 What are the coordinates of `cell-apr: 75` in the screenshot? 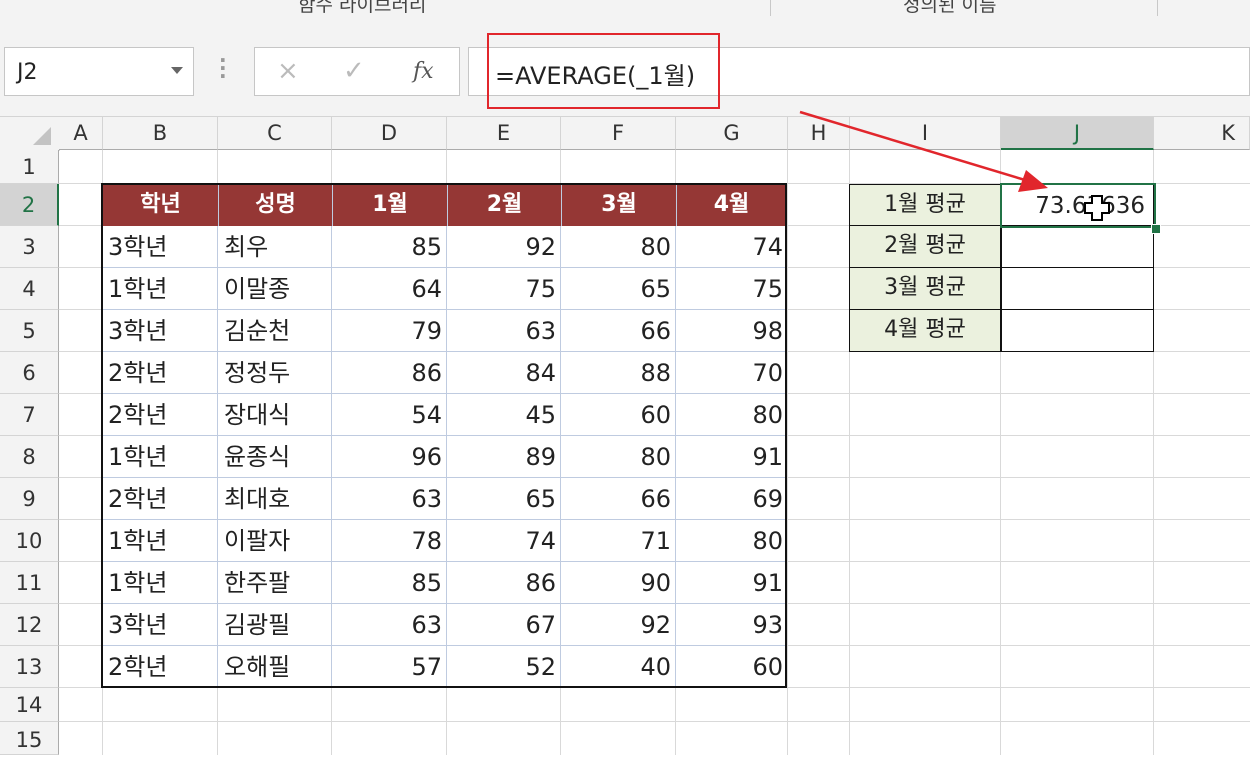 It's located at (729, 289).